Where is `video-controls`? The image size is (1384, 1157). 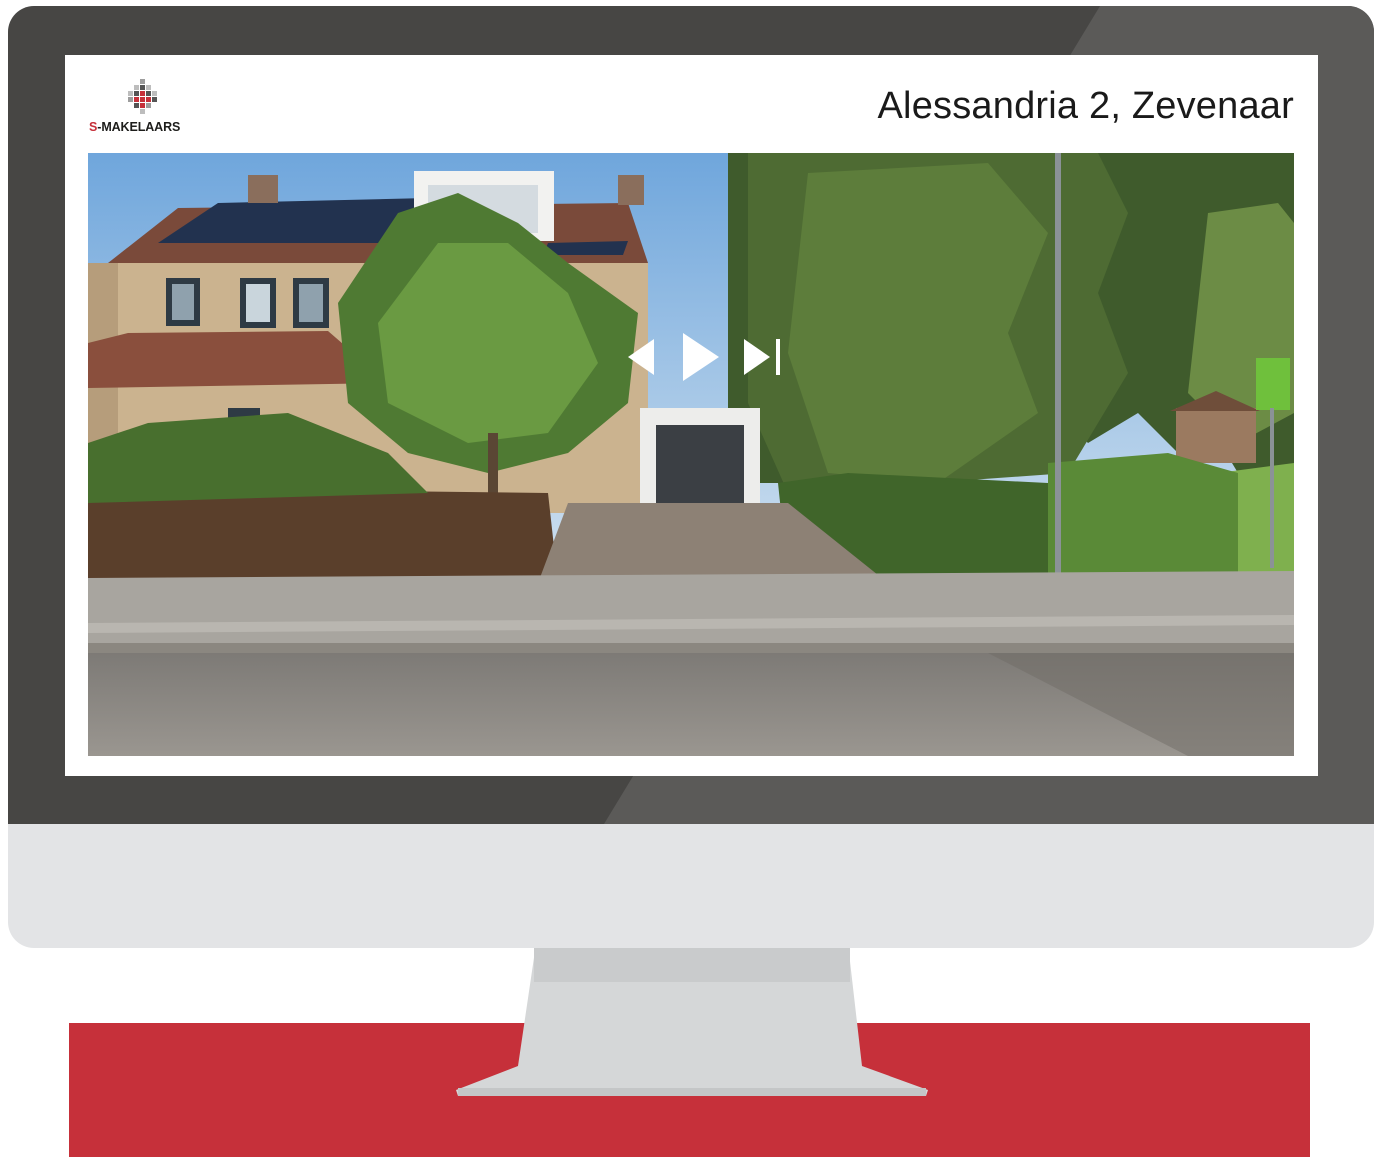 video-controls is located at coordinates (708, 357).